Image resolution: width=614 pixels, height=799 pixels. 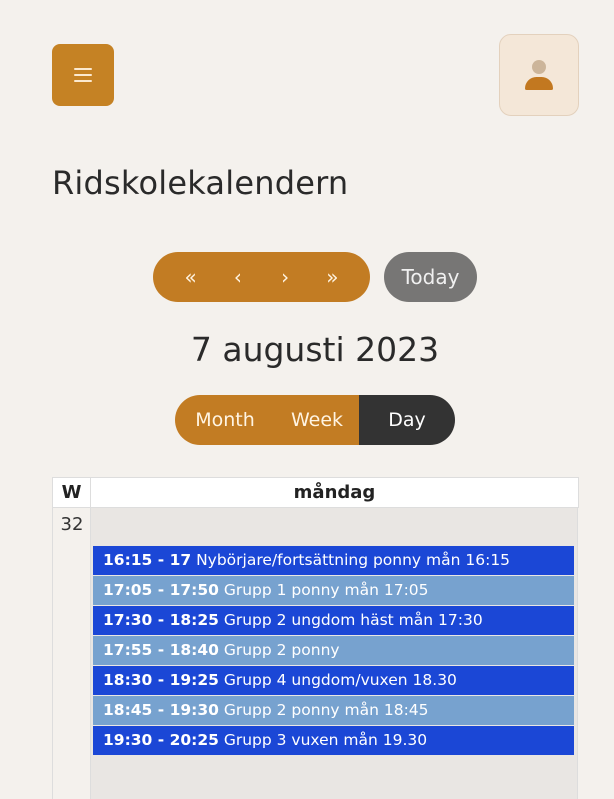 I want to click on today-button: Today, so click(x=430, y=277).